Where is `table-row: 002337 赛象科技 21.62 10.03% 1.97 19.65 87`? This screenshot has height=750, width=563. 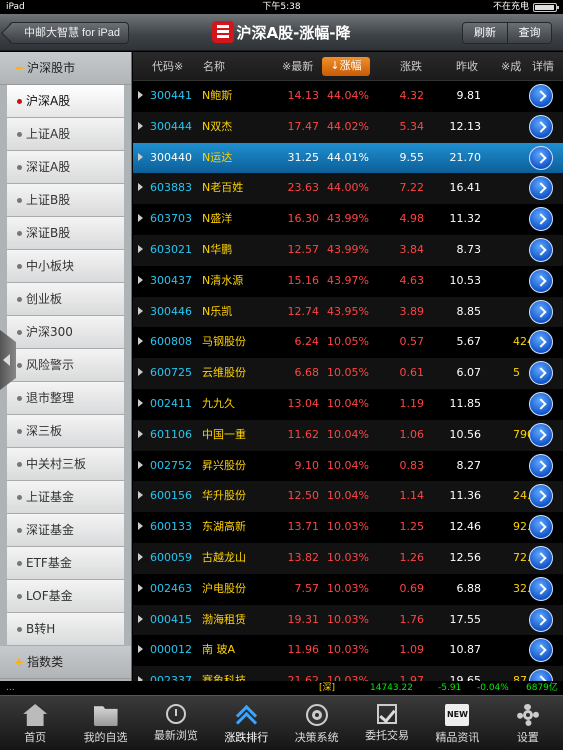
table-row: 002337 赛象科技 21.62 10.03% 1.97 19.65 87 is located at coordinates (348, 673).